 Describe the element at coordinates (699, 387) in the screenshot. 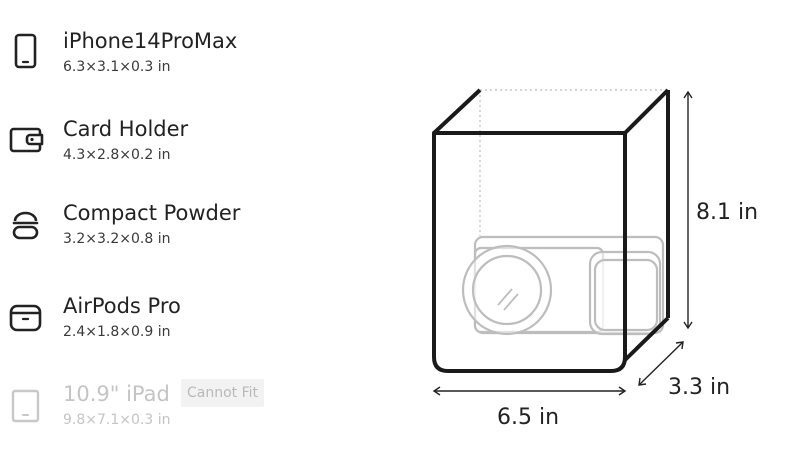

I see `depth-measurement: 3.3 in` at that location.